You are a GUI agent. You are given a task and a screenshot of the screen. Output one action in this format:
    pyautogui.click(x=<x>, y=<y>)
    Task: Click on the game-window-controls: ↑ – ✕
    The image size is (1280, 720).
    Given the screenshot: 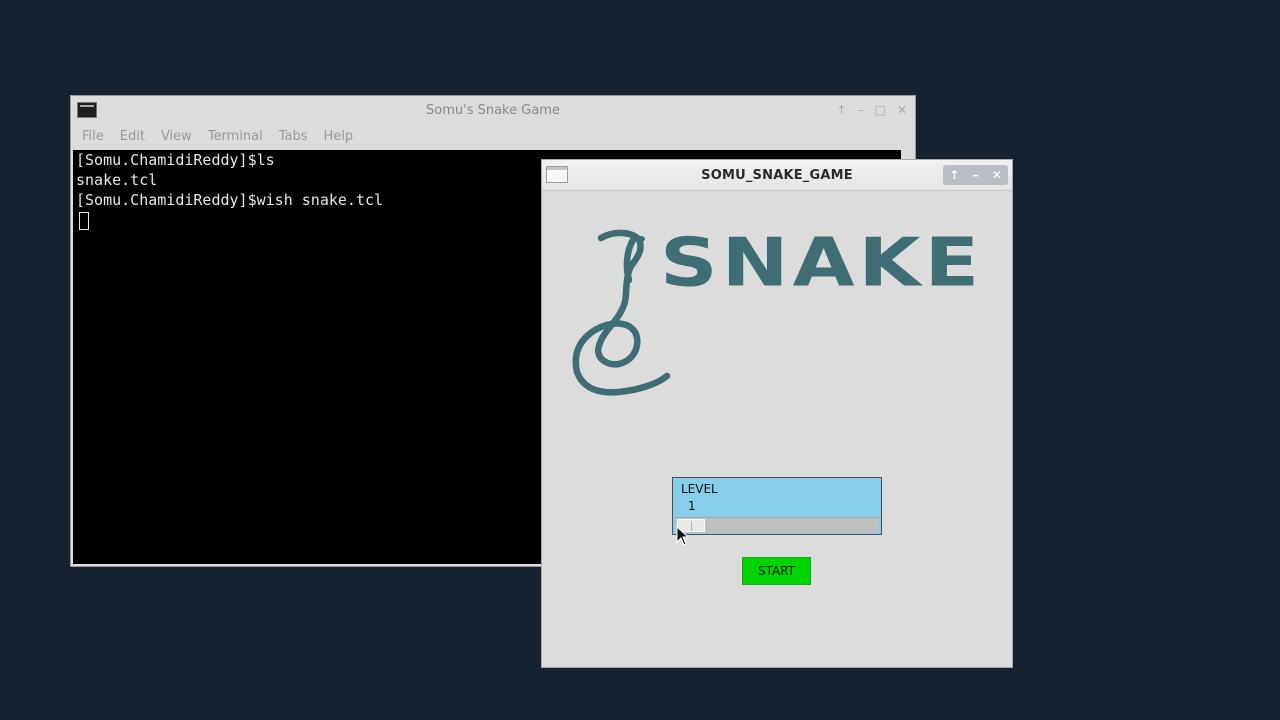 What is the action you would take?
    pyautogui.click(x=975, y=175)
    